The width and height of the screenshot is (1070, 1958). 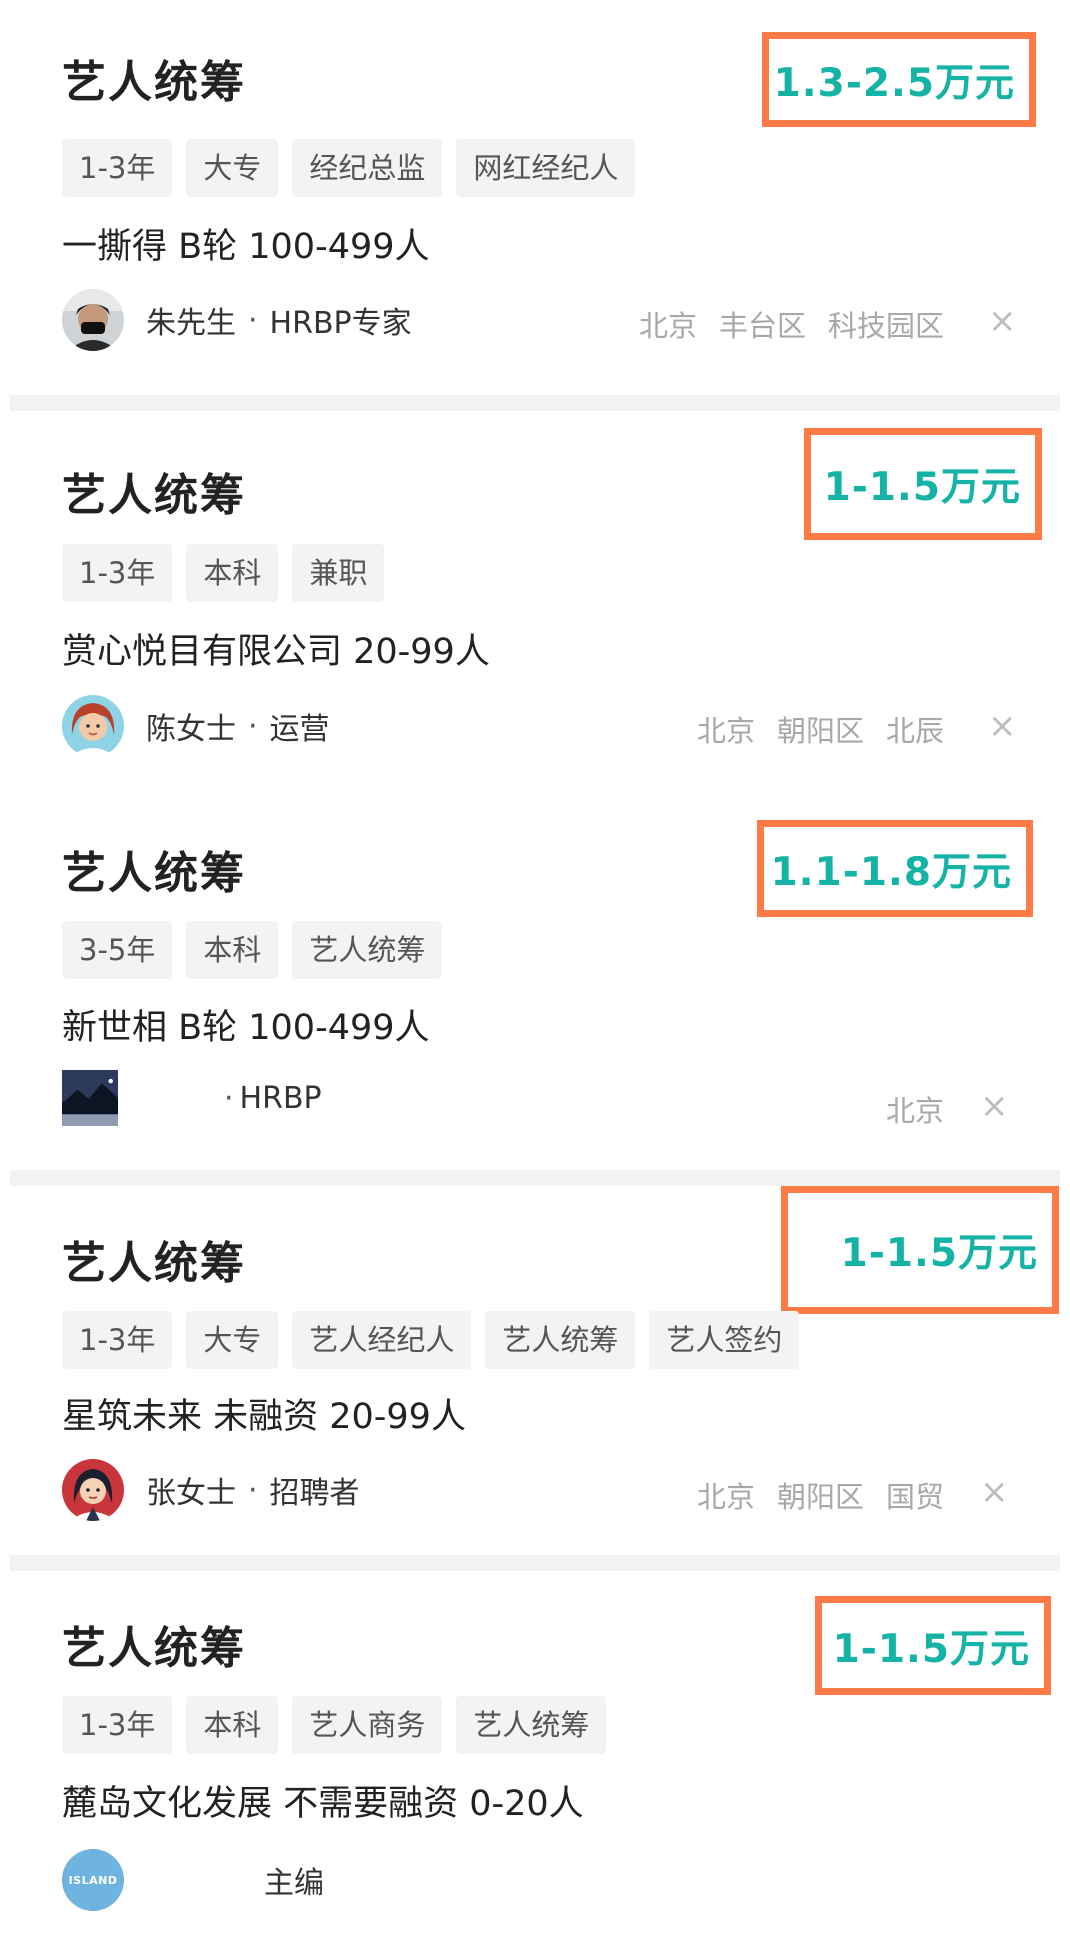 I want to click on recruiter-role: 招聘者, so click(x=314, y=1493).